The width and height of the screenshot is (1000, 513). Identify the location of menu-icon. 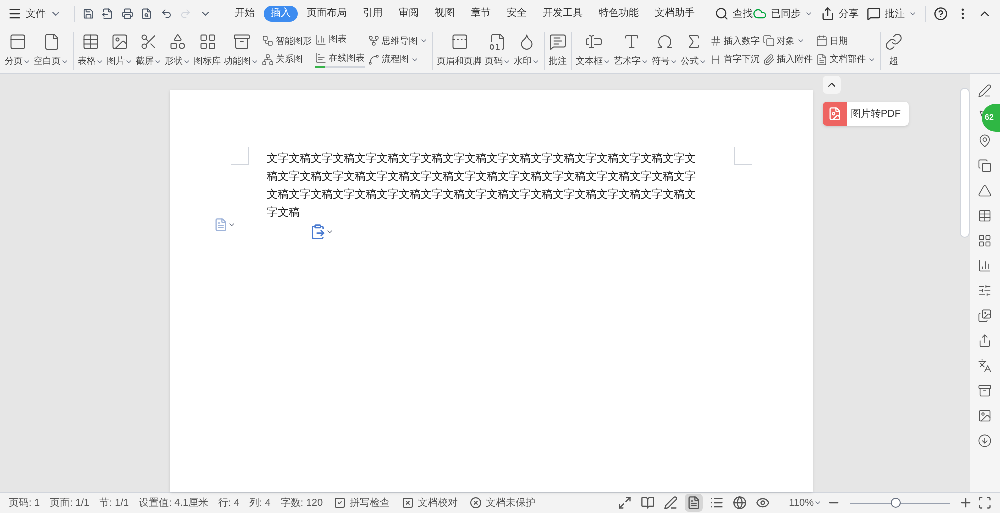
(15, 14).